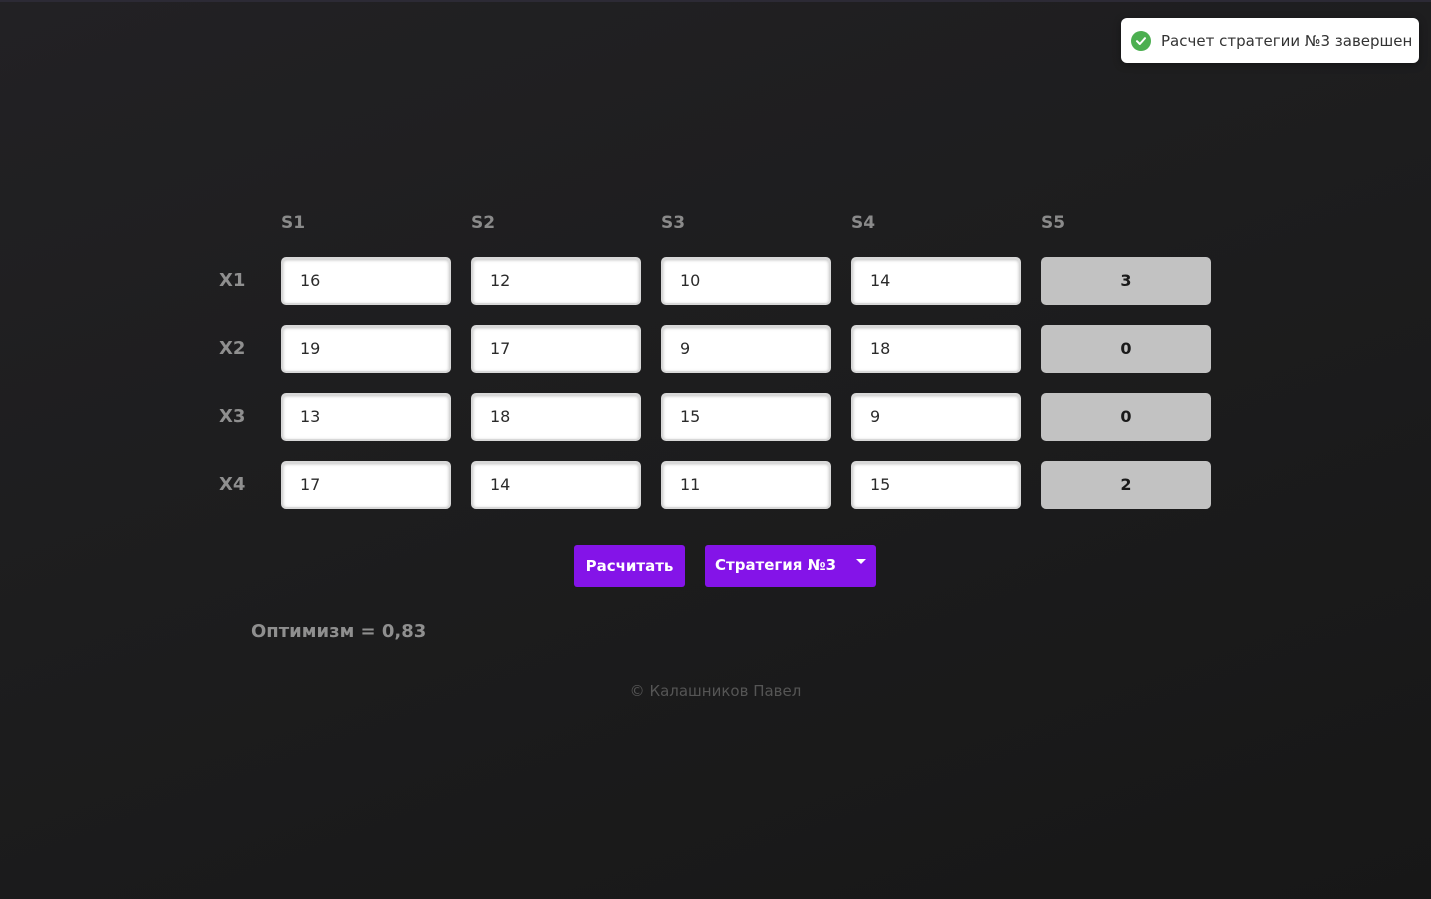  Describe the element at coordinates (673, 223) in the screenshot. I see `column-header: S3` at that location.